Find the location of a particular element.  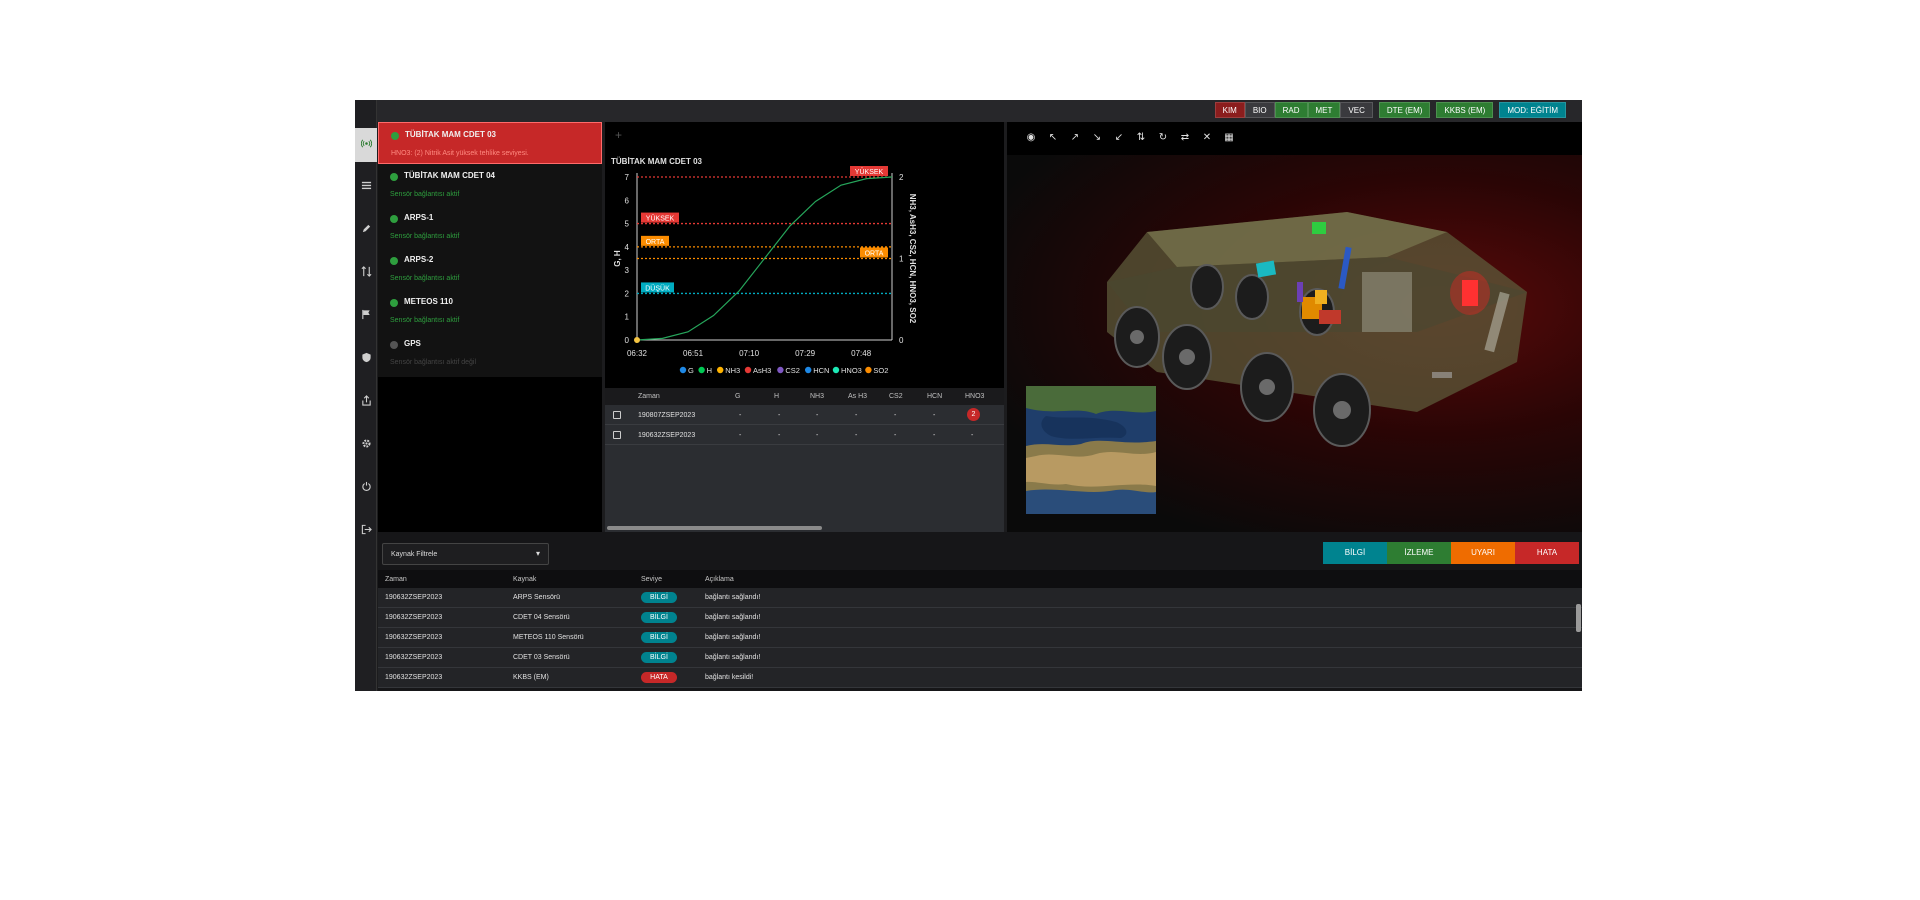

sidebar-item-list is located at coordinates (366, 187).